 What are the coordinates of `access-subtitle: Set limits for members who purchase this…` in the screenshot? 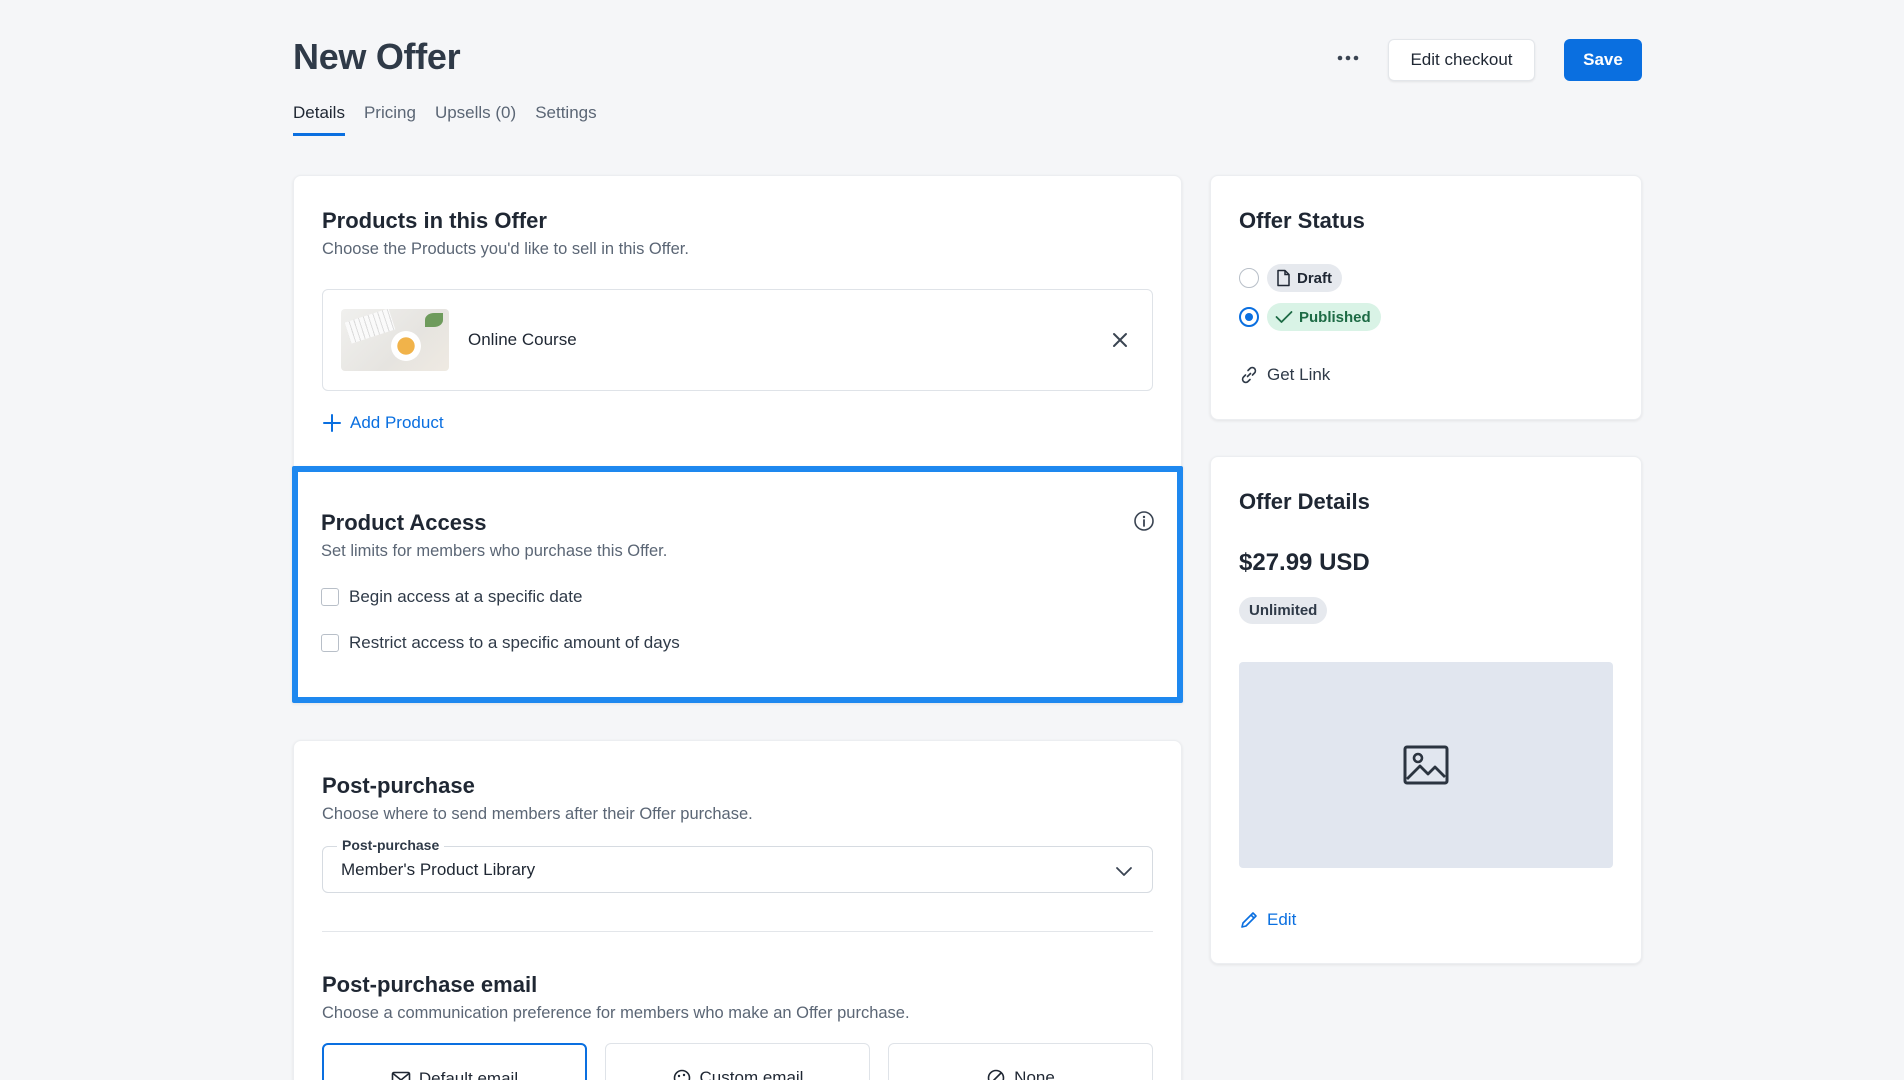 It's located at (494, 551).